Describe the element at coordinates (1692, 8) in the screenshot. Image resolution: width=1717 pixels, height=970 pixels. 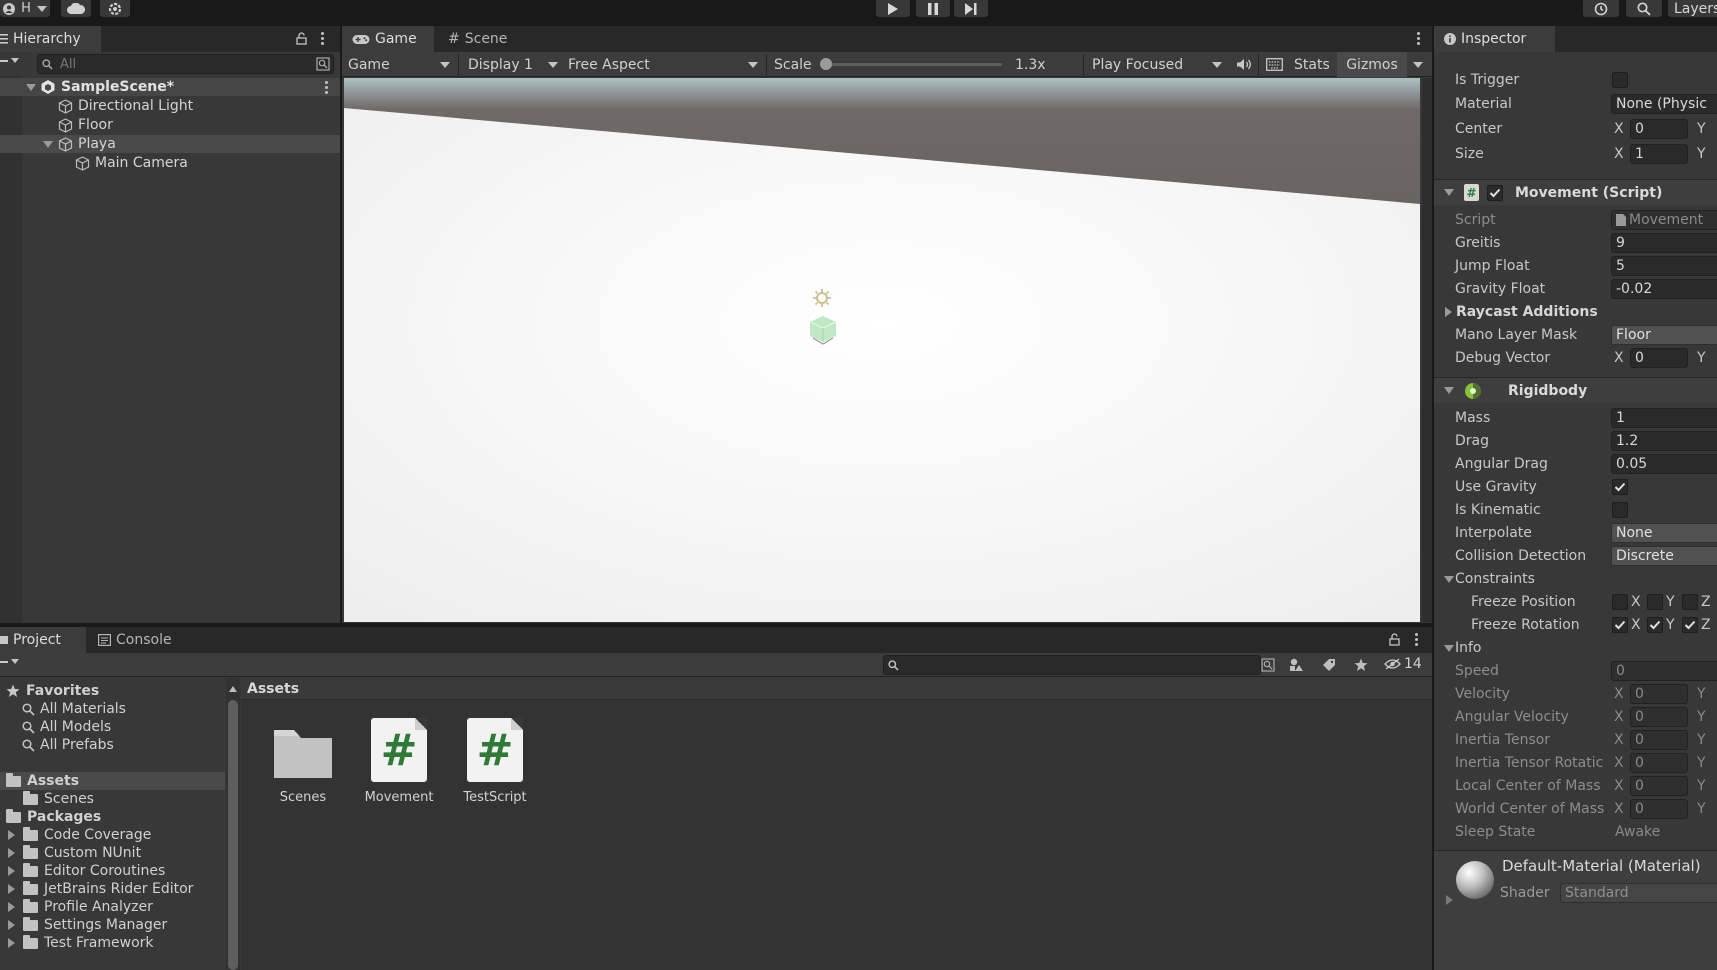
I see `layers-dropdown: Layers` at that location.